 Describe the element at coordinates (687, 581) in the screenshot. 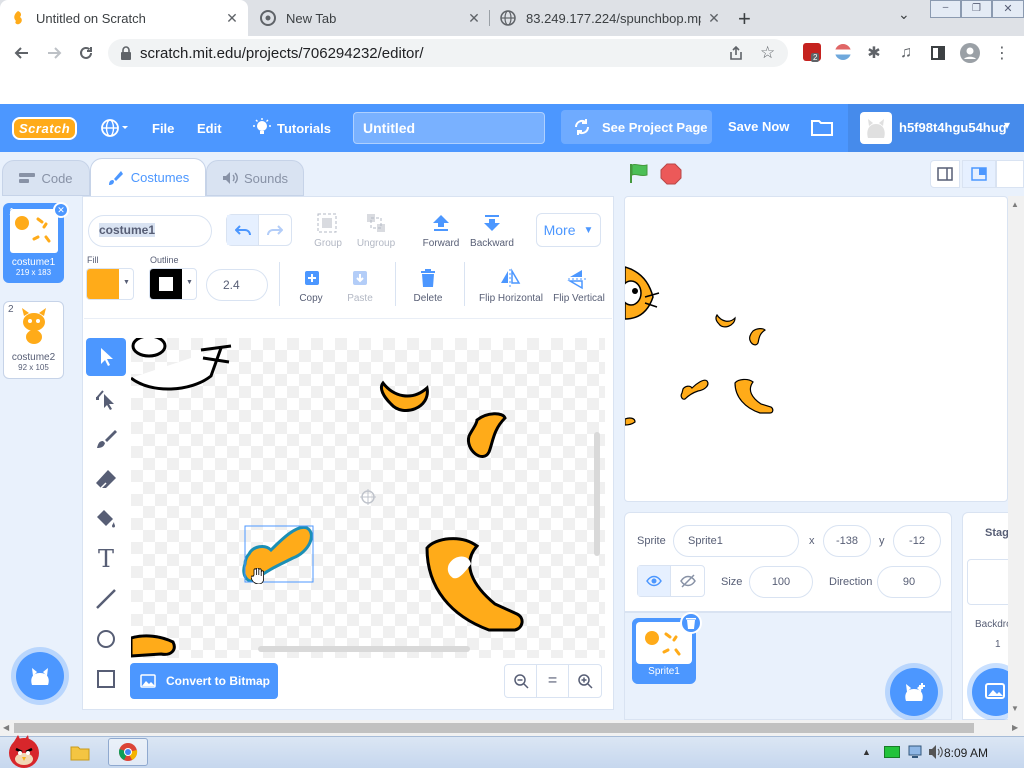

I see `hide-eye-icon` at that location.